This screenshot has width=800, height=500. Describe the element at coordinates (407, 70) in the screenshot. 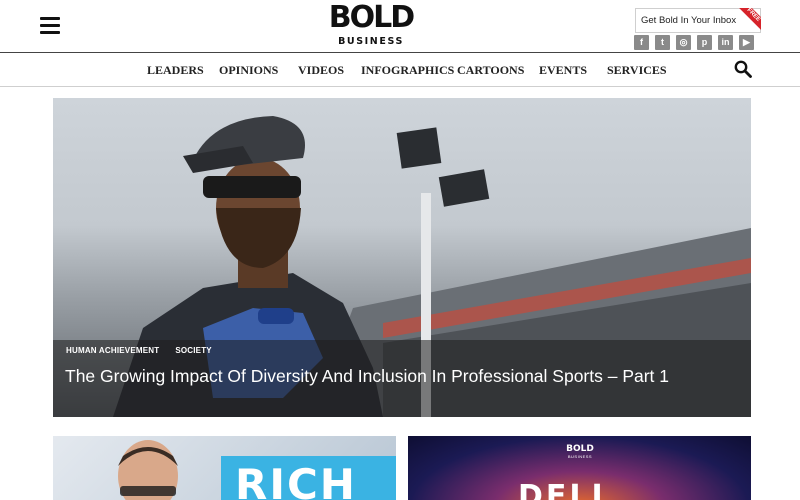

I see `nav-item-infographics: INFOGRAPHICS` at that location.